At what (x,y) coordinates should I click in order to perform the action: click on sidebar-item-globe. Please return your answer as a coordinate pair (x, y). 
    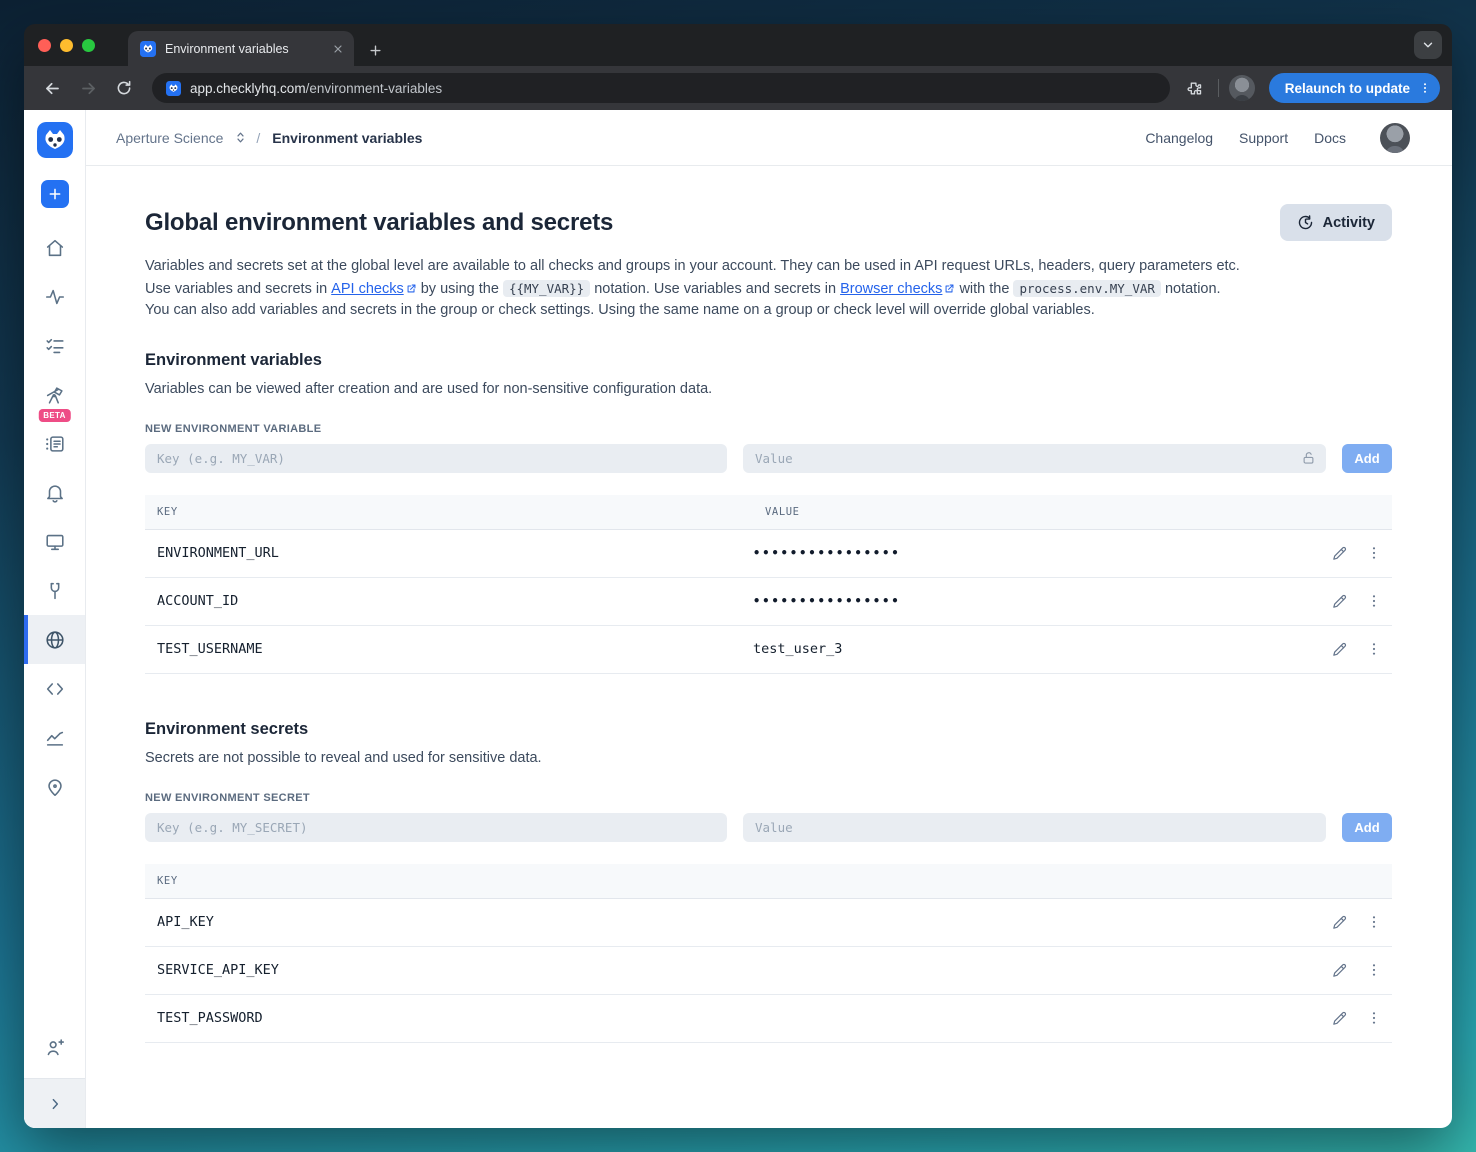
    Looking at the image, I should click on (54, 639).